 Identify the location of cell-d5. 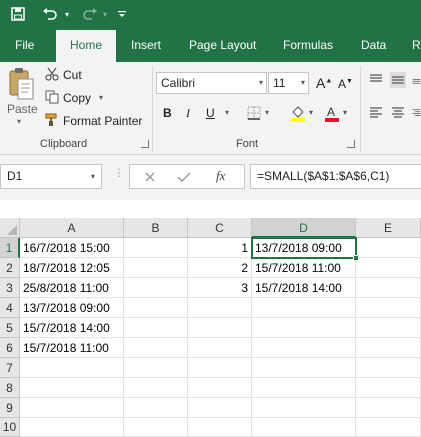
(304, 328).